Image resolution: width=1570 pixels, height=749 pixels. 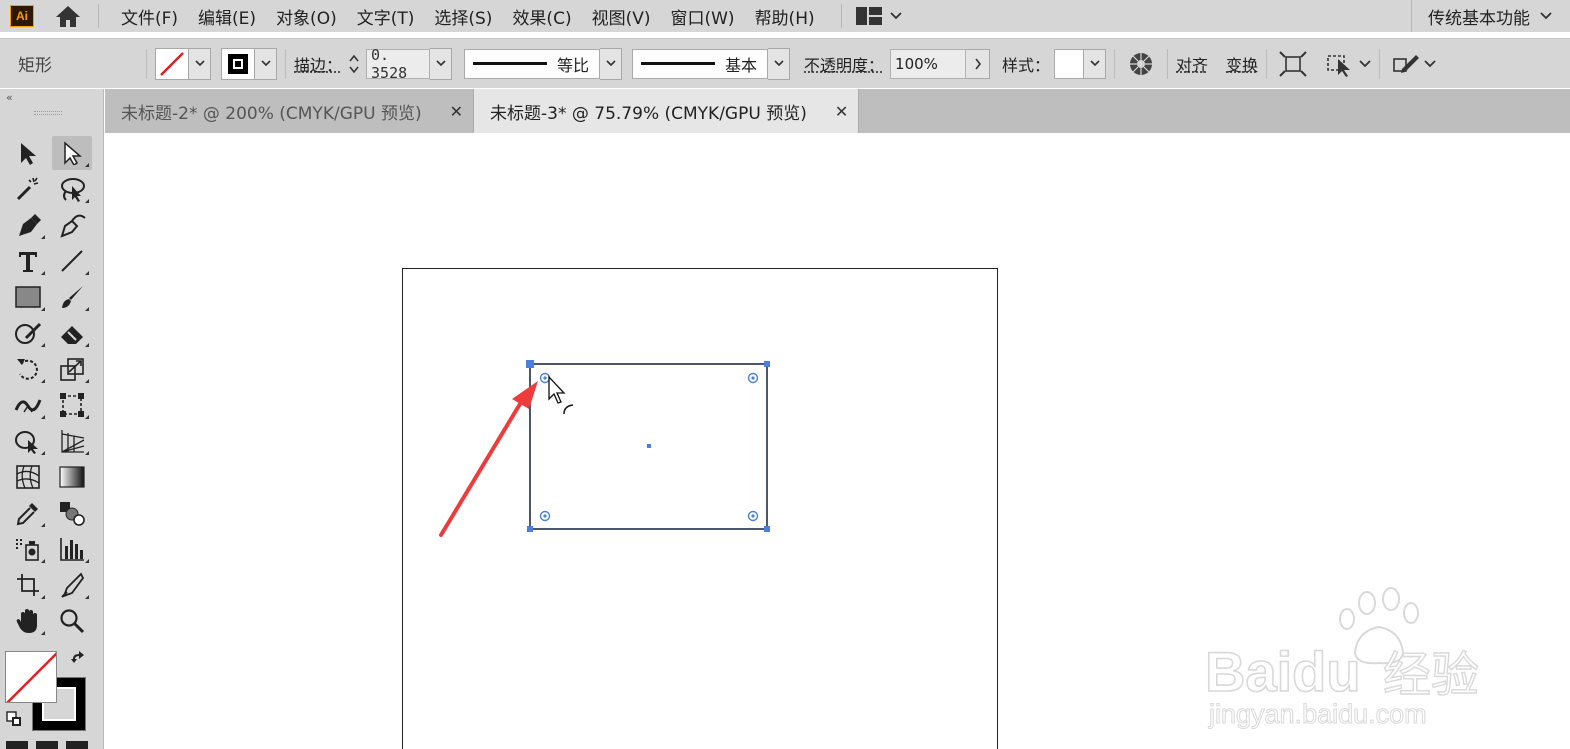 What do you see at coordinates (530, 364) in the screenshot?
I see `anchor-point-top-left` at bounding box center [530, 364].